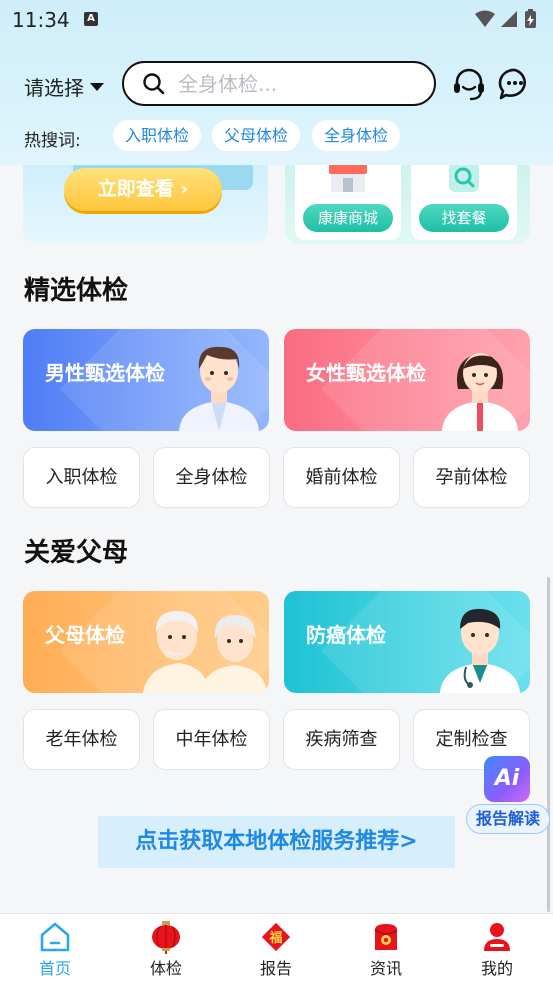 The width and height of the screenshot is (553, 983). I want to click on male-checkup-card: 男性甄选体检, so click(146, 380).